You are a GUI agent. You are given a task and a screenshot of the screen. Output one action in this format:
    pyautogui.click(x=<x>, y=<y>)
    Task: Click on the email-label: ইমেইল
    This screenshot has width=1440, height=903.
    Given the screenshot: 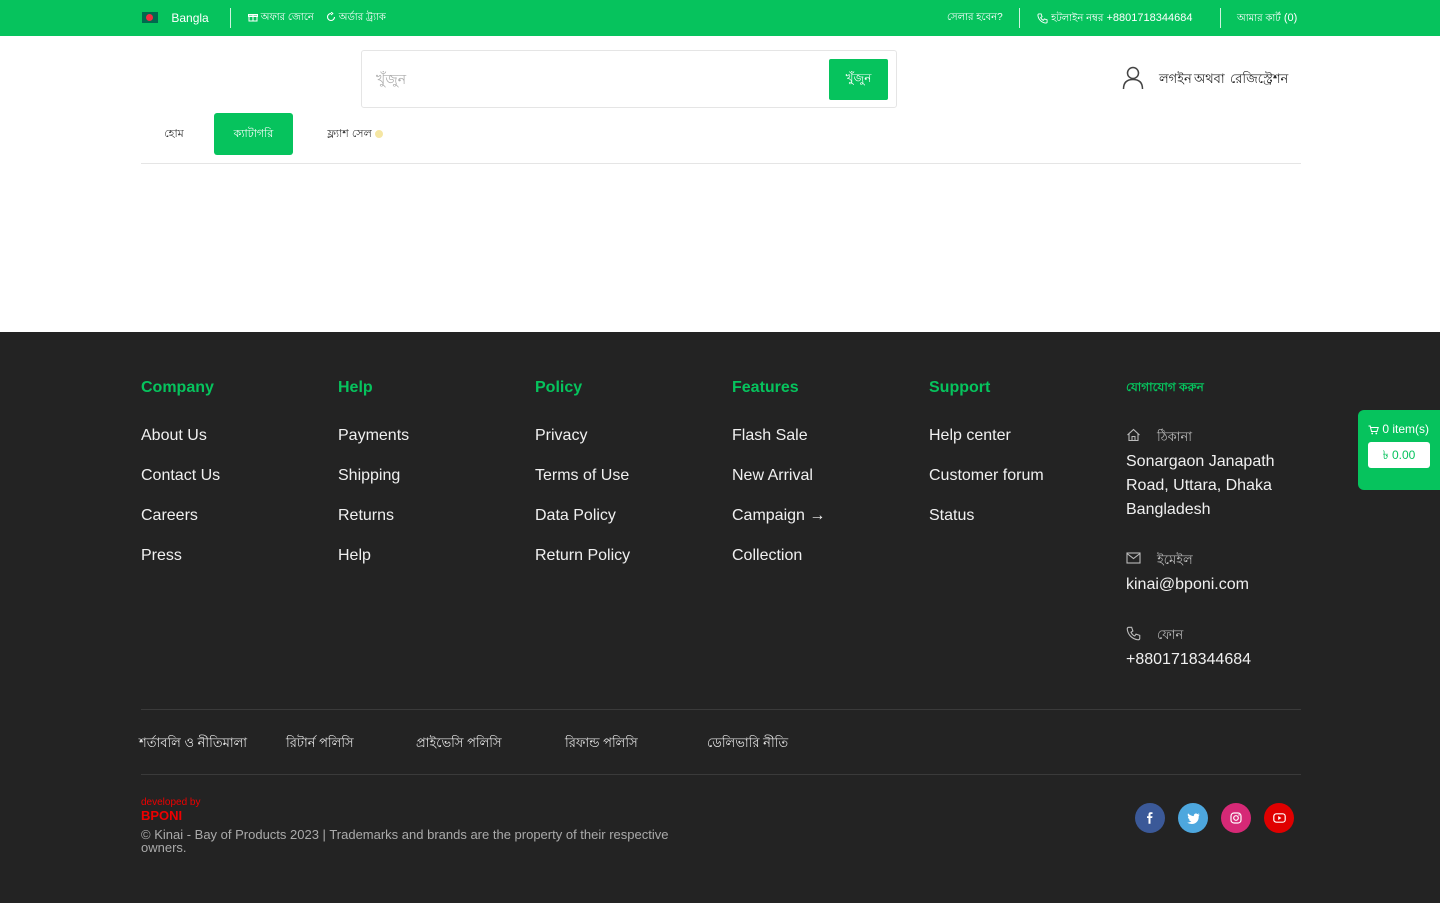 What is the action you would take?
    pyautogui.click(x=1175, y=559)
    